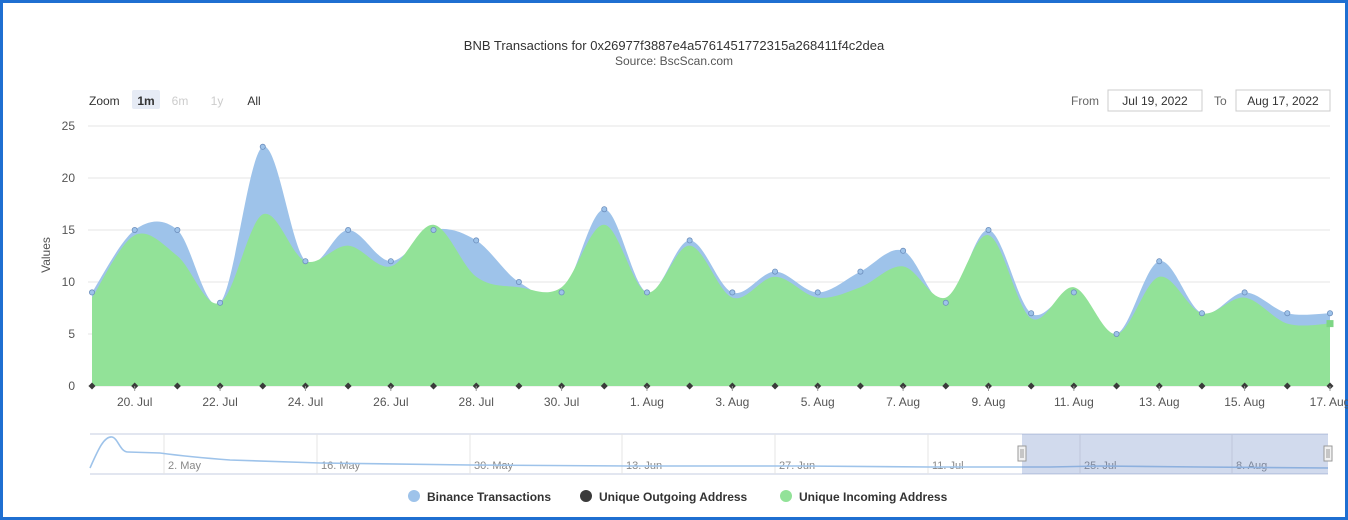  I want to click on to-label: To, so click(1220, 101).